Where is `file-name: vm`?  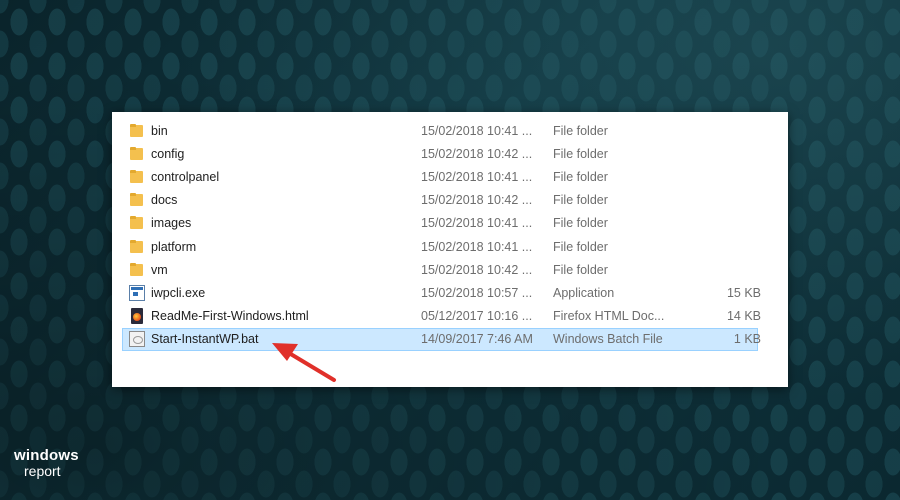
file-name: vm is located at coordinates (159, 269).